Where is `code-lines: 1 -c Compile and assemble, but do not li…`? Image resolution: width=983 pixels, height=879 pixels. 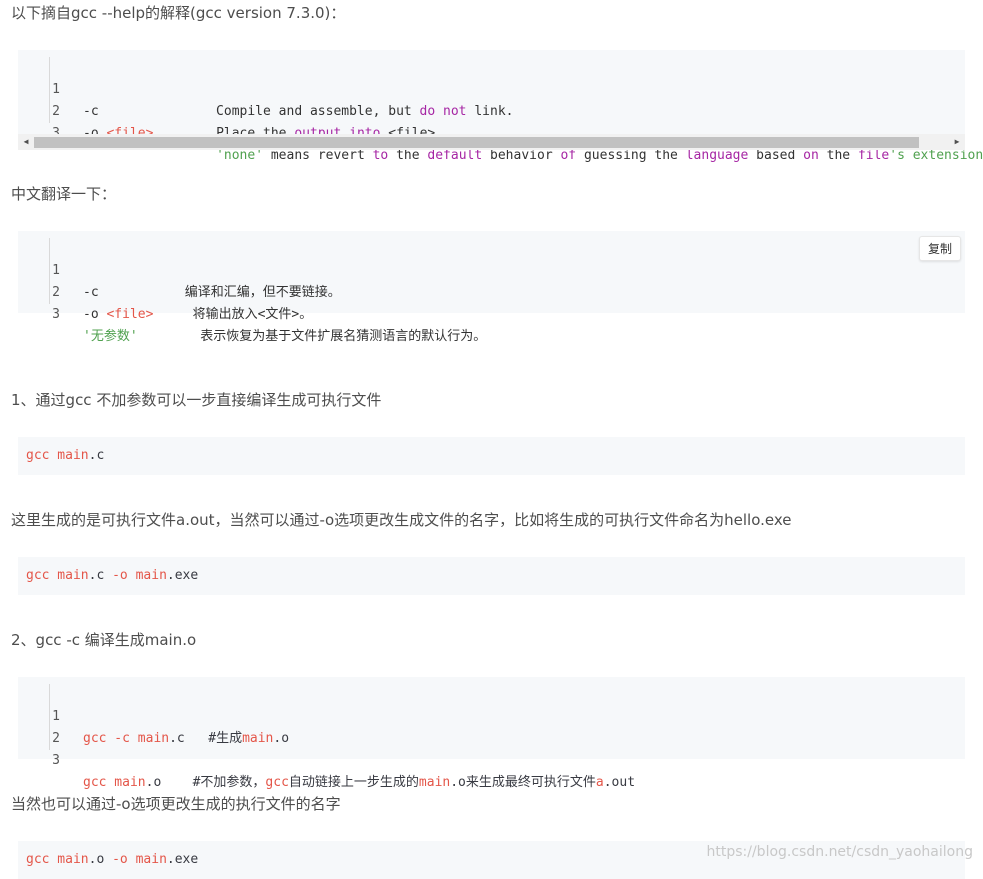
code-lines: 1 -c Compile and assemble, but do not li… is located at coordinates (512, 110).